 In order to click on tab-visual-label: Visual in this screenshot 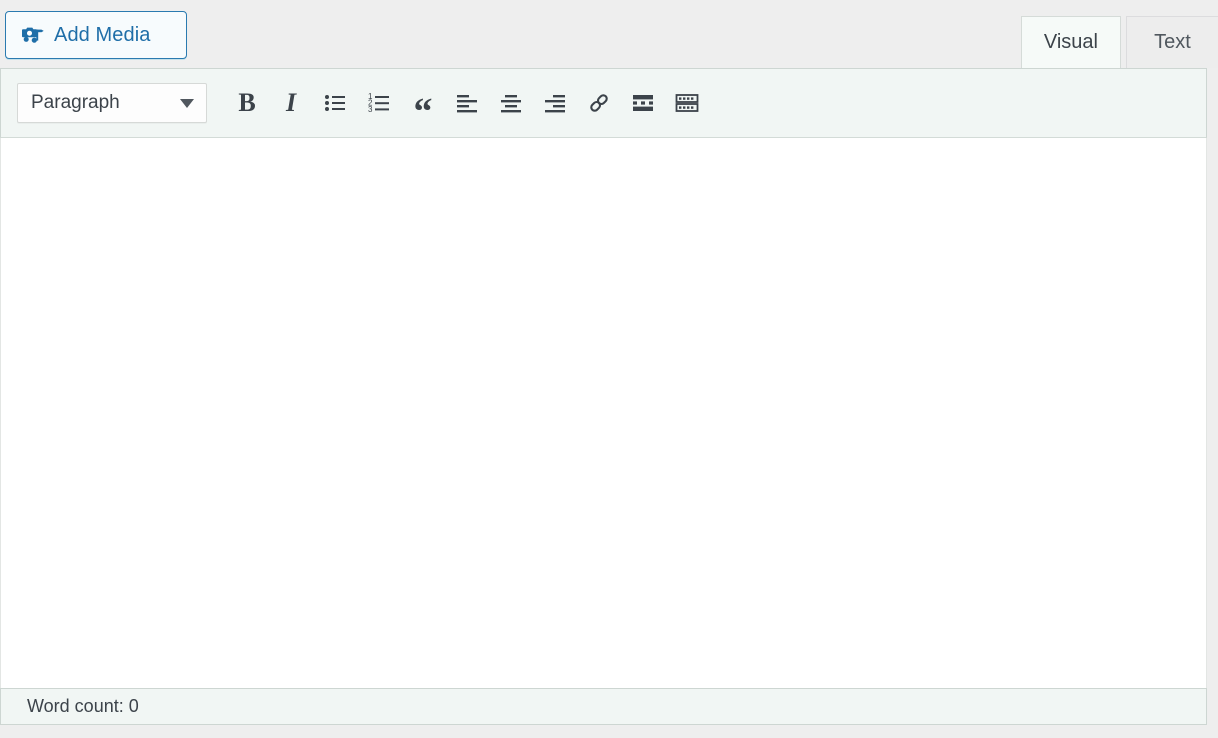, I will do `click(1070, 42)`.